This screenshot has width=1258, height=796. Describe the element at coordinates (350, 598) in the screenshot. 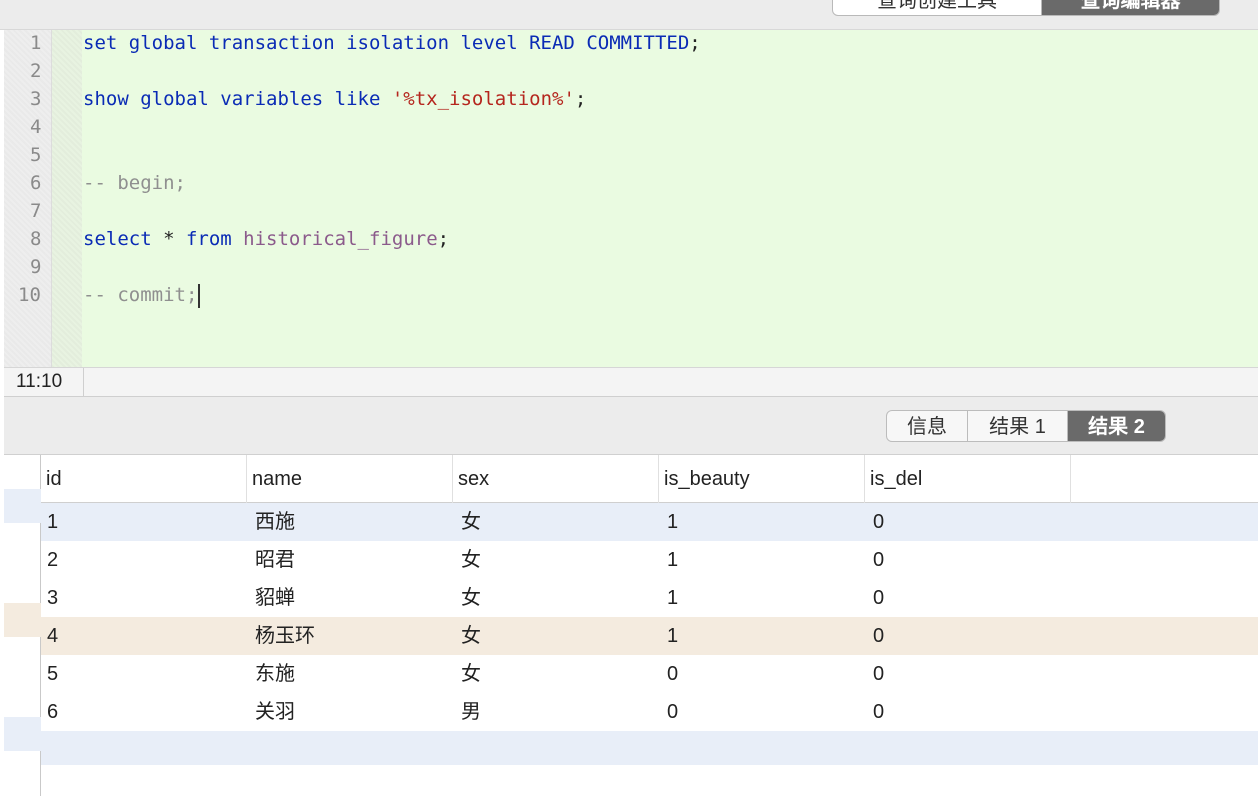

I see `table-cell: 貂蝉` at that location.